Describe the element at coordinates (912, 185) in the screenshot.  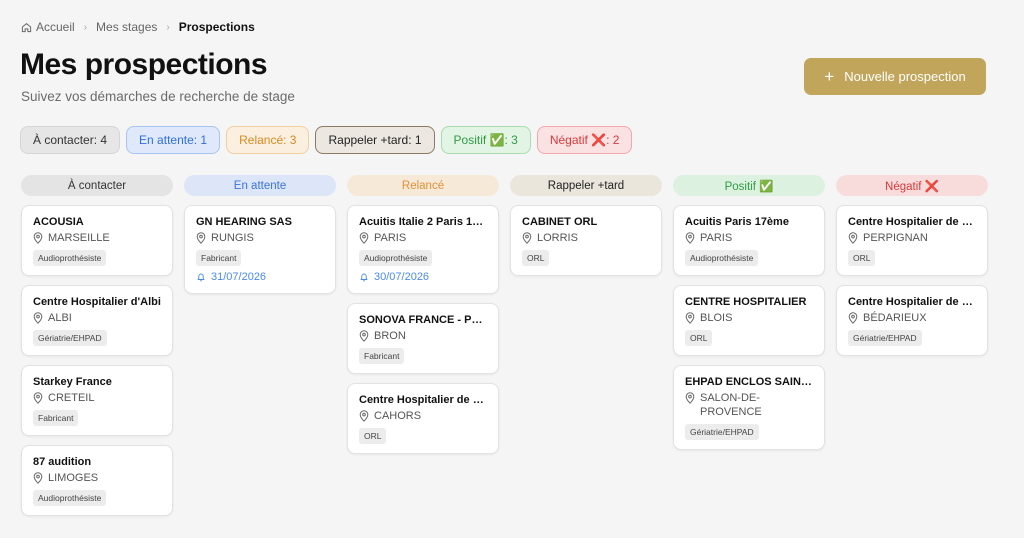
I see `column-header: Négatif ❌` at that location.